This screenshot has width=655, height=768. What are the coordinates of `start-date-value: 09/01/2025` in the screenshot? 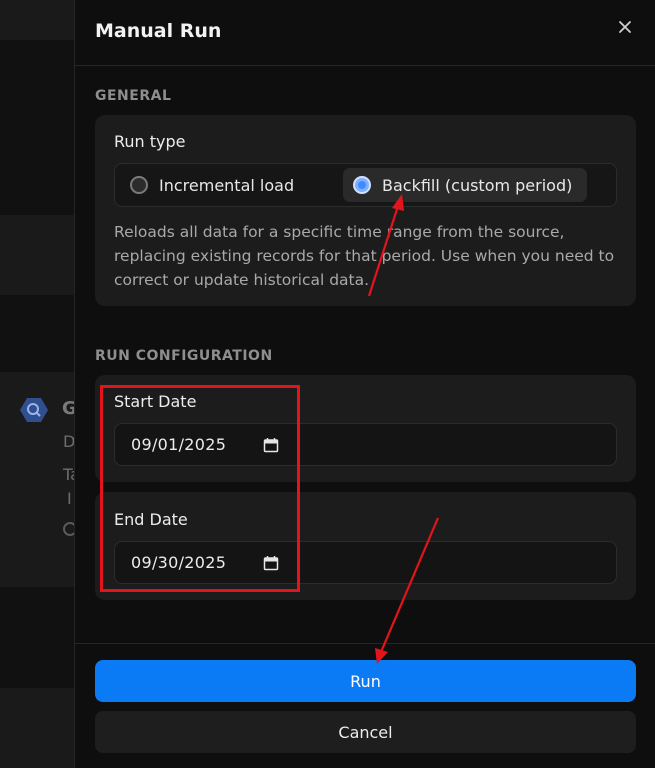 It's located at (178, 444).